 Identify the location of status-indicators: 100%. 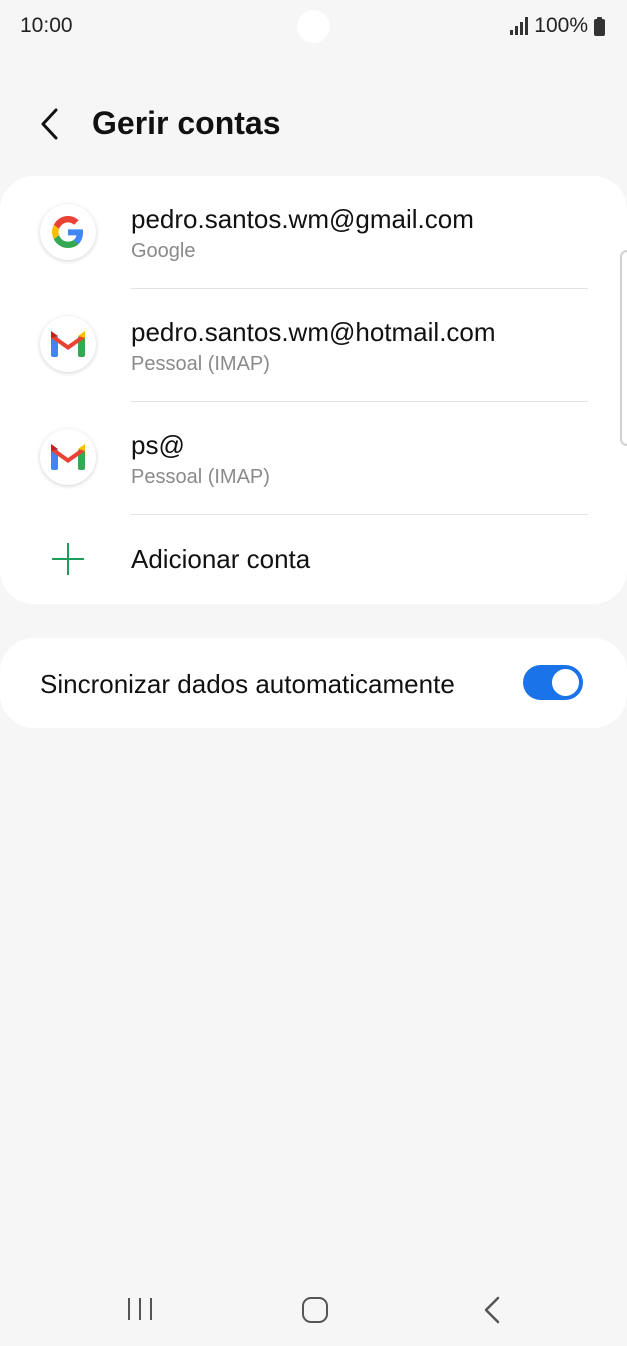
(557, 26).